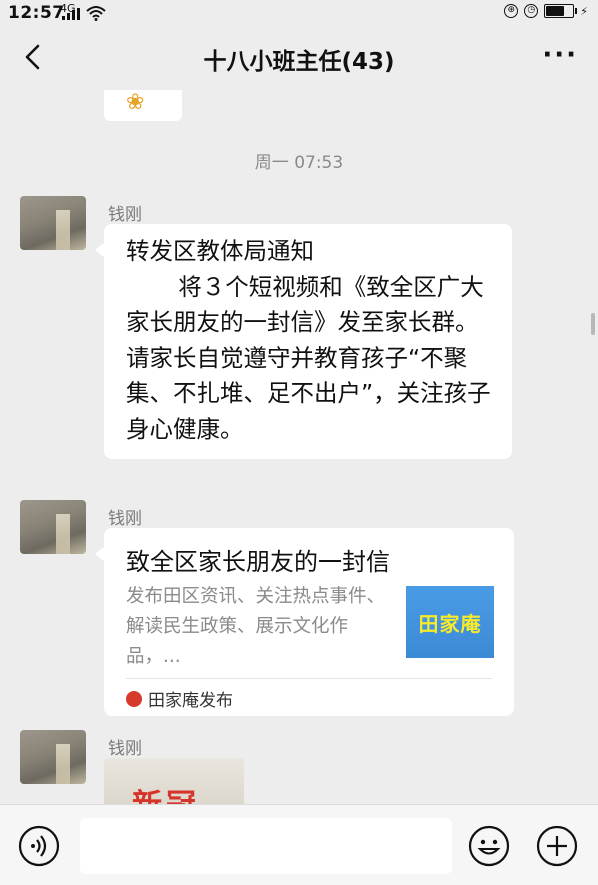 This screenshot has height=885, width=598. I want to click on card-thumbnail: 田家庵, so click(450, 622).